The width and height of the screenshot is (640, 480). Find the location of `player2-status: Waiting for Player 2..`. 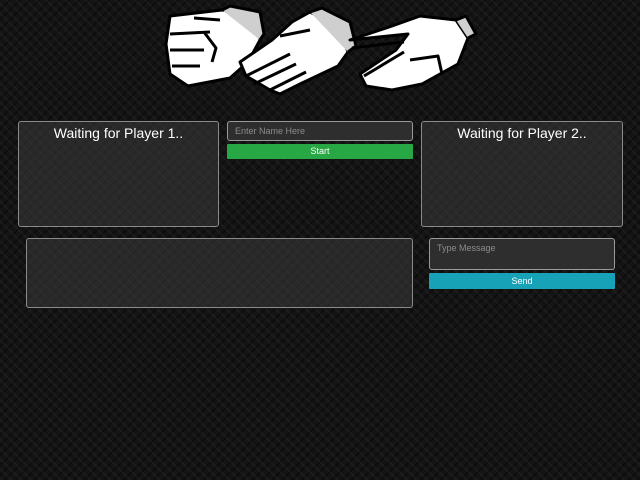

player2-status: Waiting for Player 2.. is located at coordinates (522, 133).